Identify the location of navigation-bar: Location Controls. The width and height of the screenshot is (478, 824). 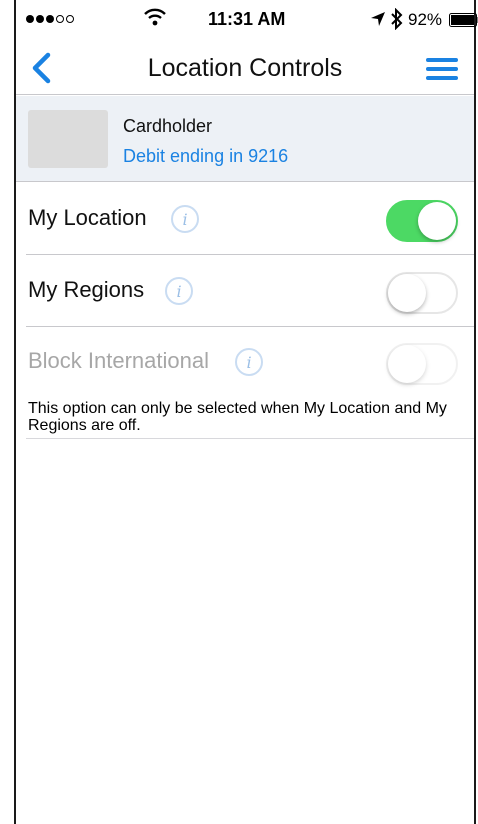
(245, 67).